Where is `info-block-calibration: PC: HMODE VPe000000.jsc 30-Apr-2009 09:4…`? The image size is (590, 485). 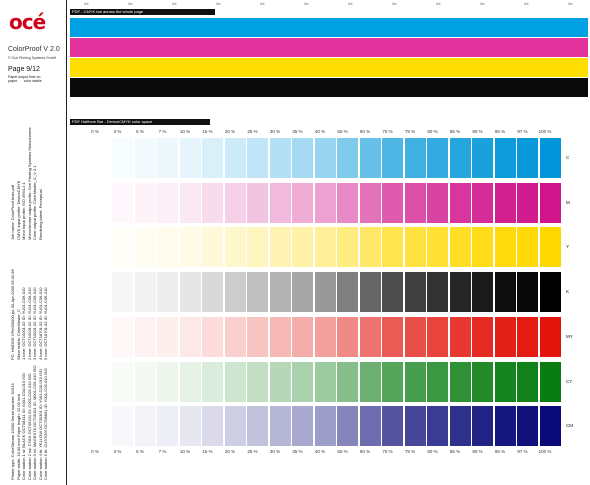
info-block-calibration: PC: HMODE VPe000000.jsc 30-Apr-2009 09:4… is located at coordinates (29, 314).